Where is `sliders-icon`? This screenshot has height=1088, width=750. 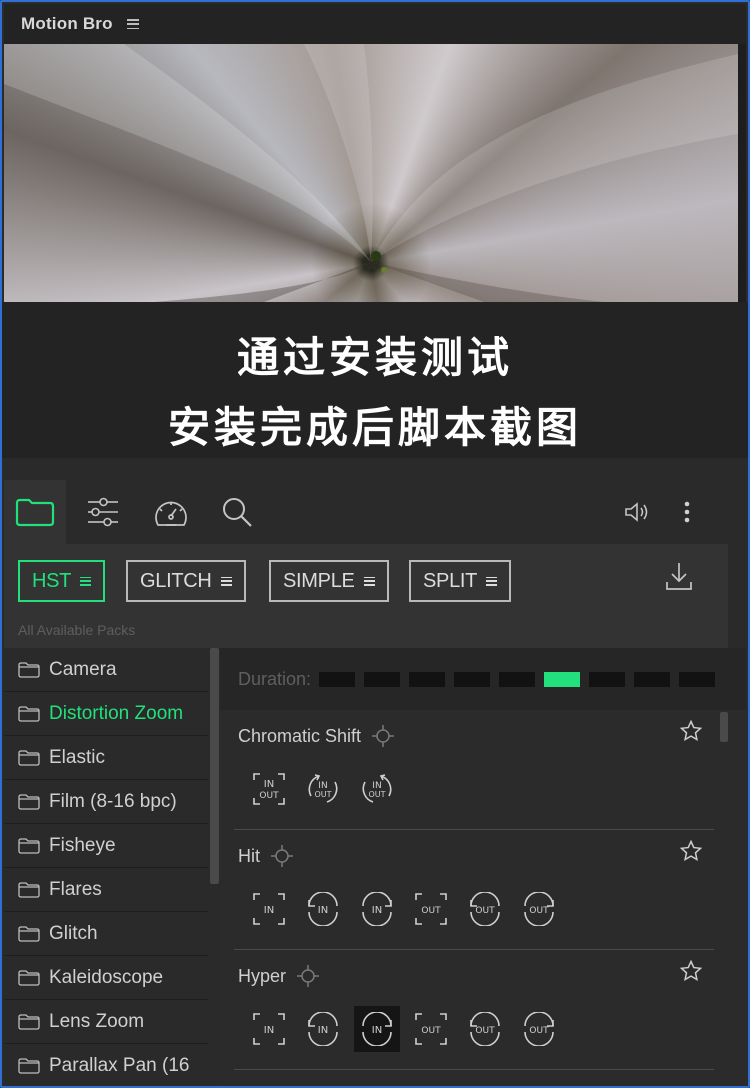 sliders-icon is located at coordinates (103, 512).